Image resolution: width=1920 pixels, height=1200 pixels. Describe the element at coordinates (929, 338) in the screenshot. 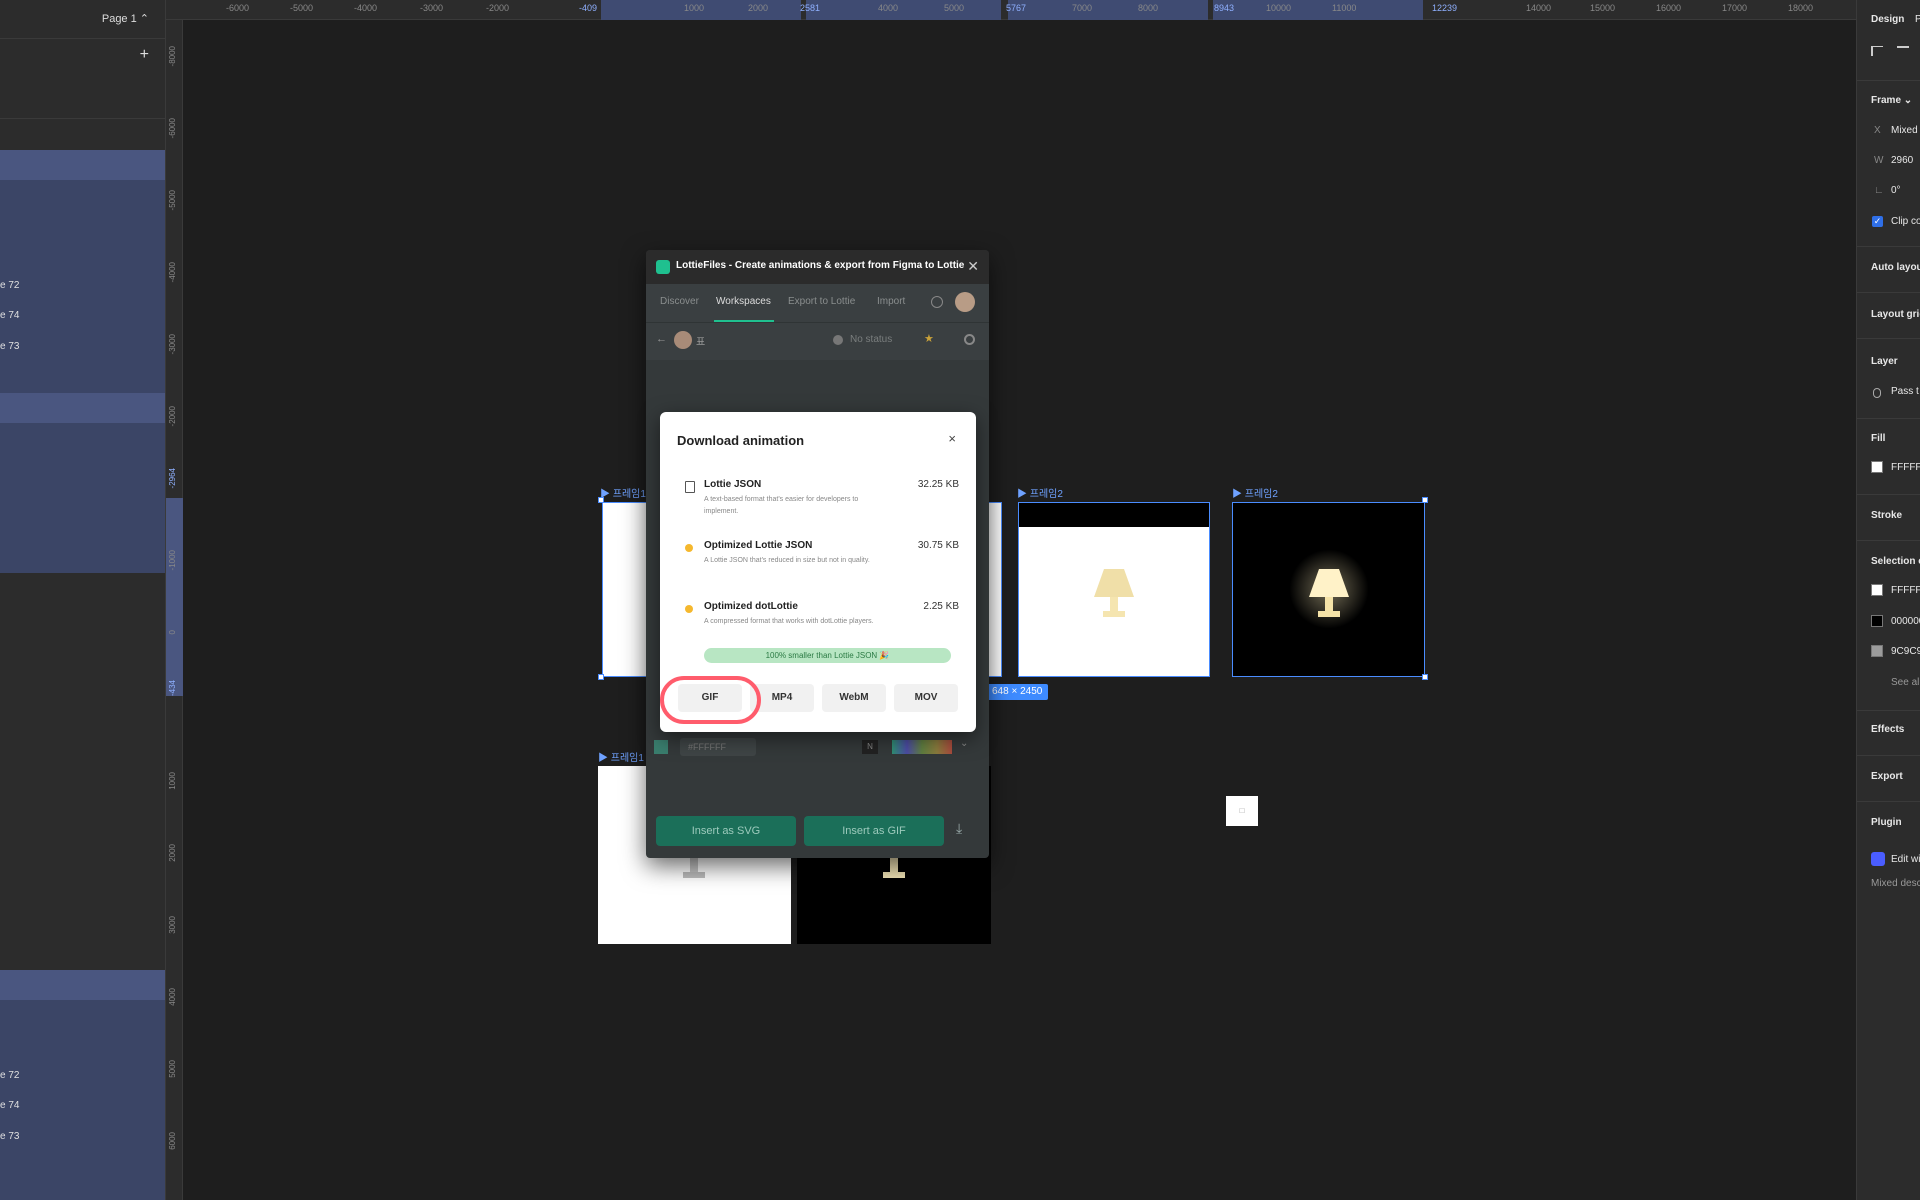

I see `star-icon: ★` at that location.